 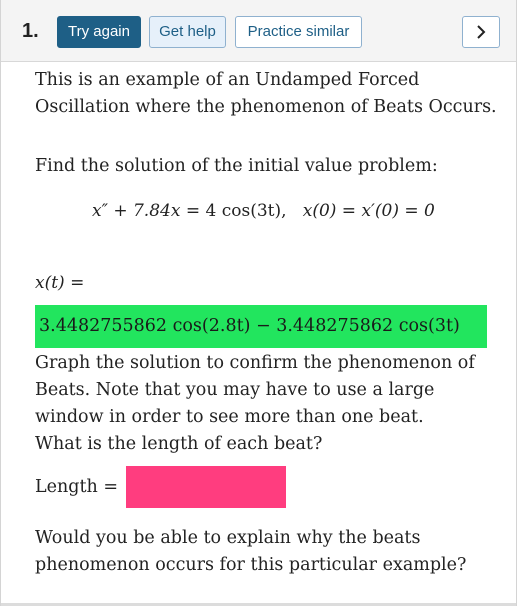 I want to click on try-again-button: Try again, so click(x=99, y=32).